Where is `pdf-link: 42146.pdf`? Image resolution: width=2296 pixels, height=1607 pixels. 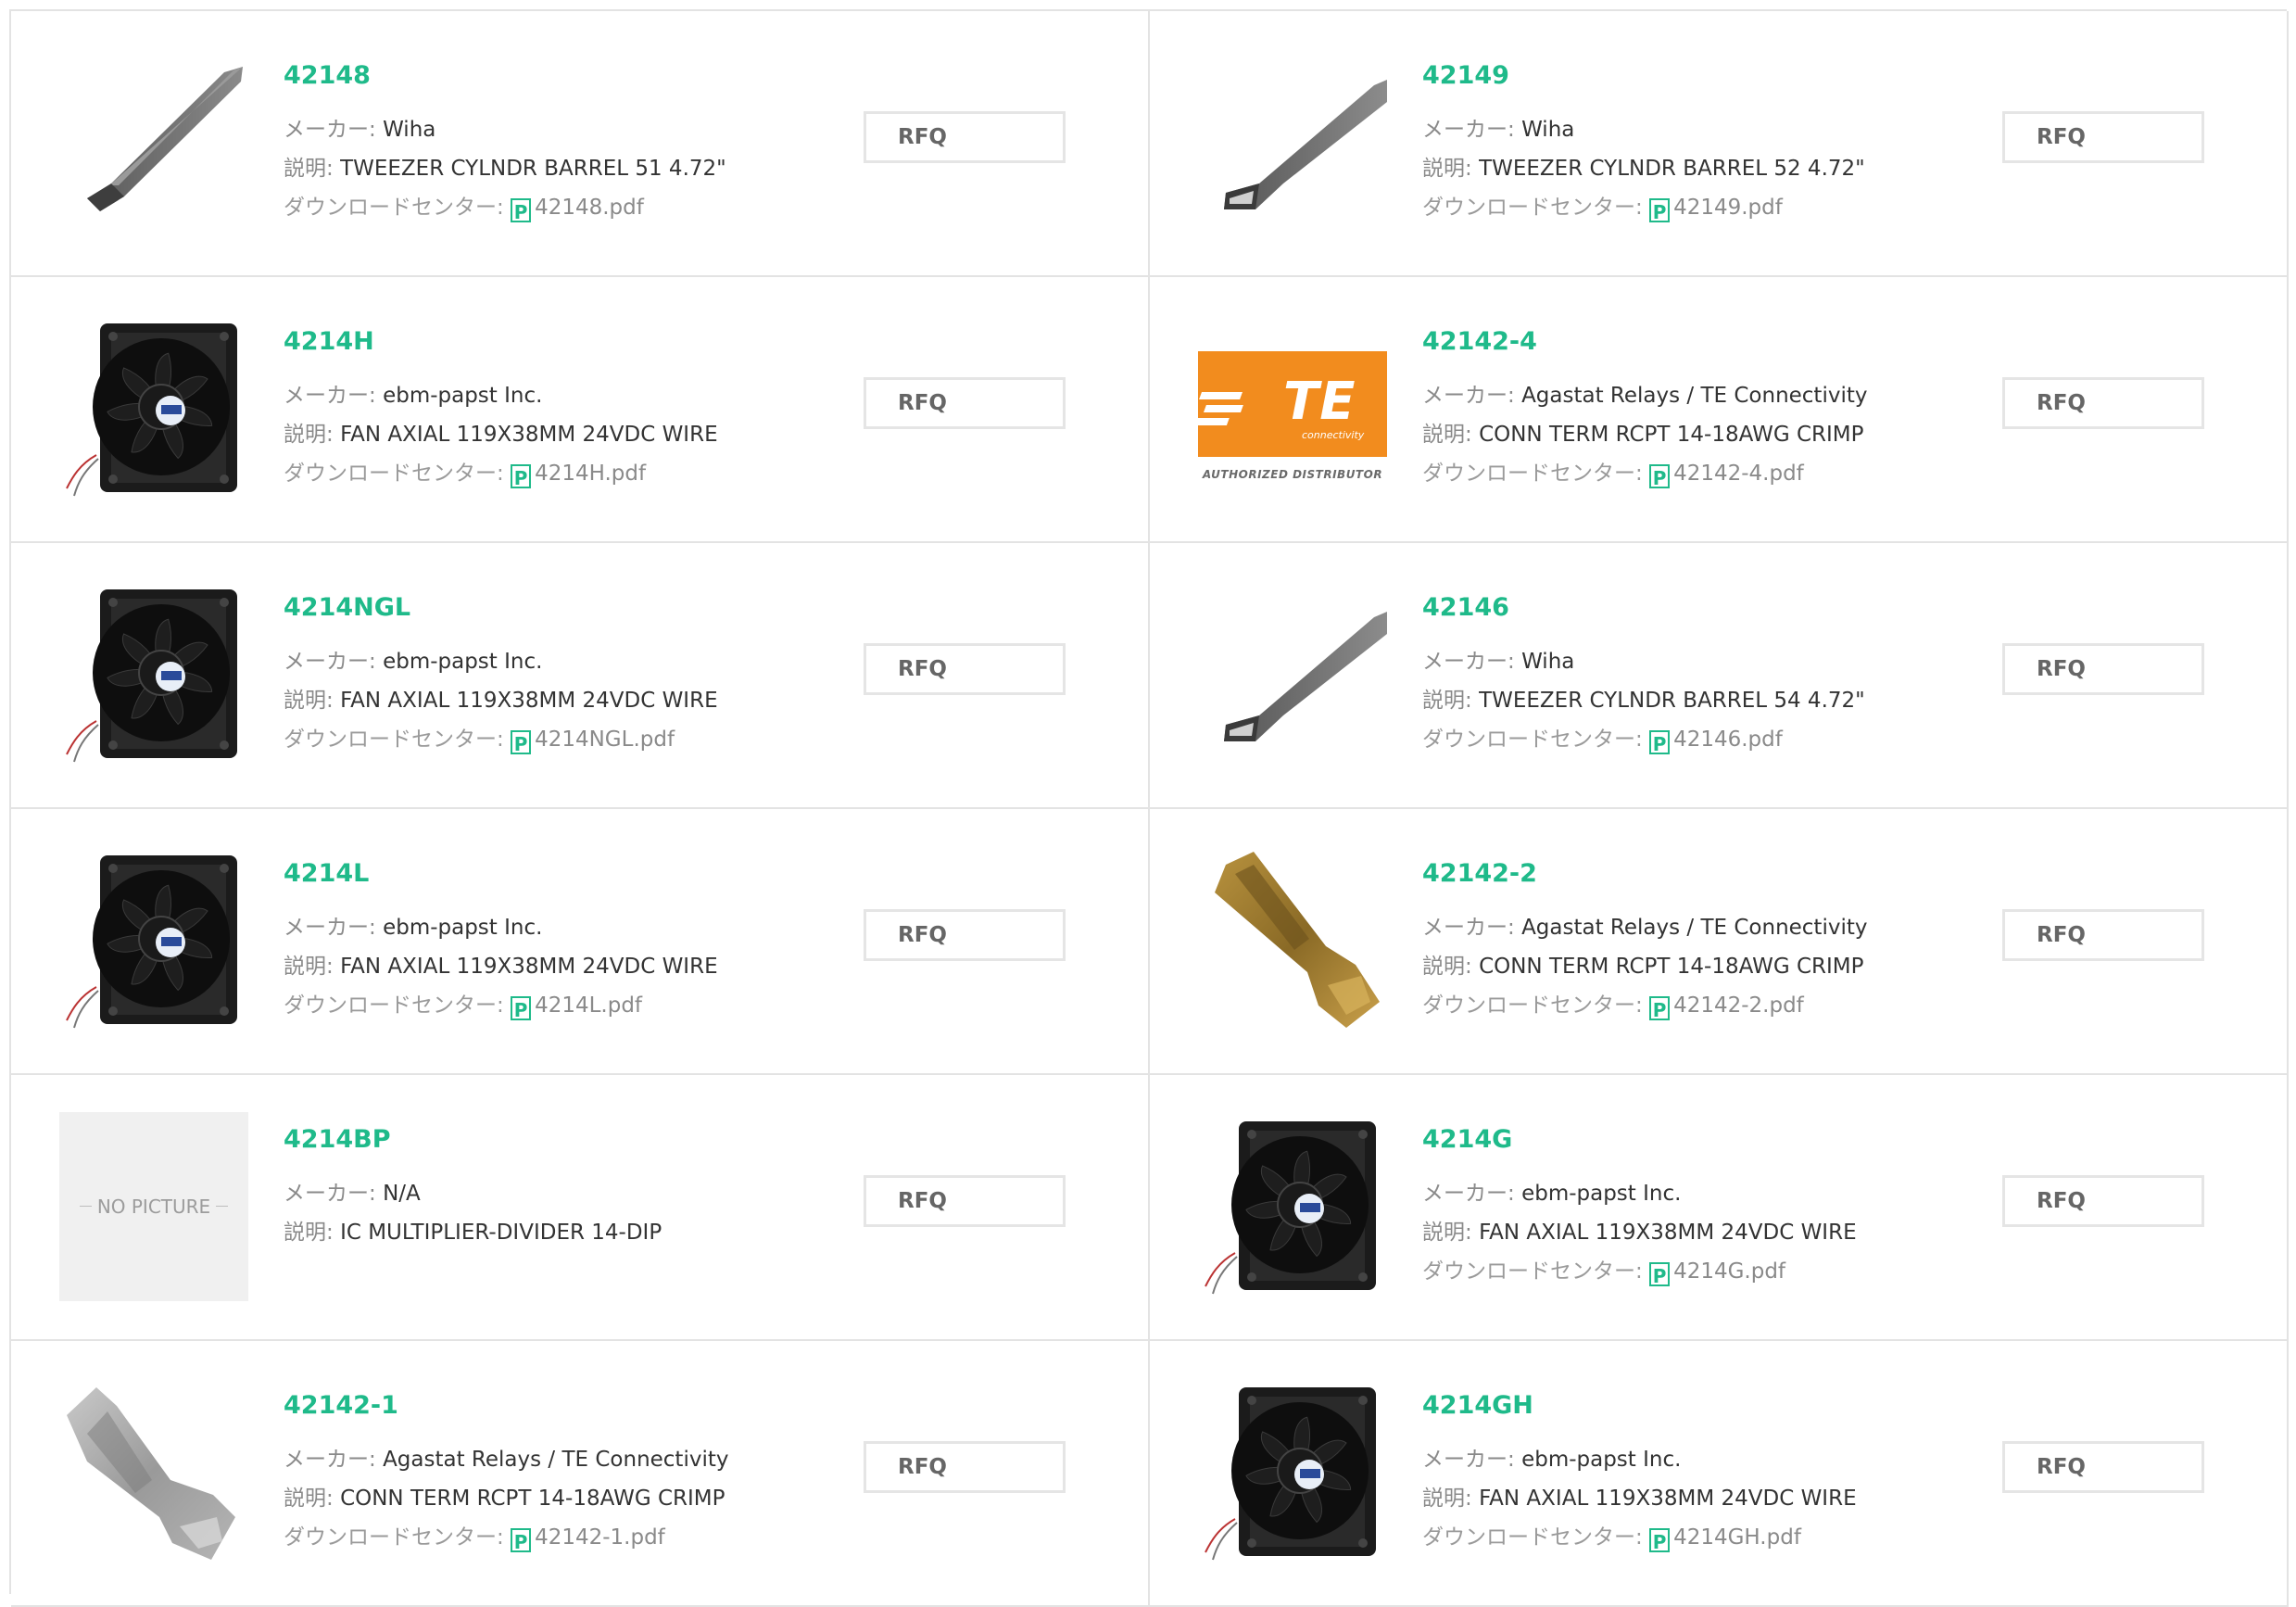 pdf-link: 42146.pdf is located at coordinates (1728, 740).